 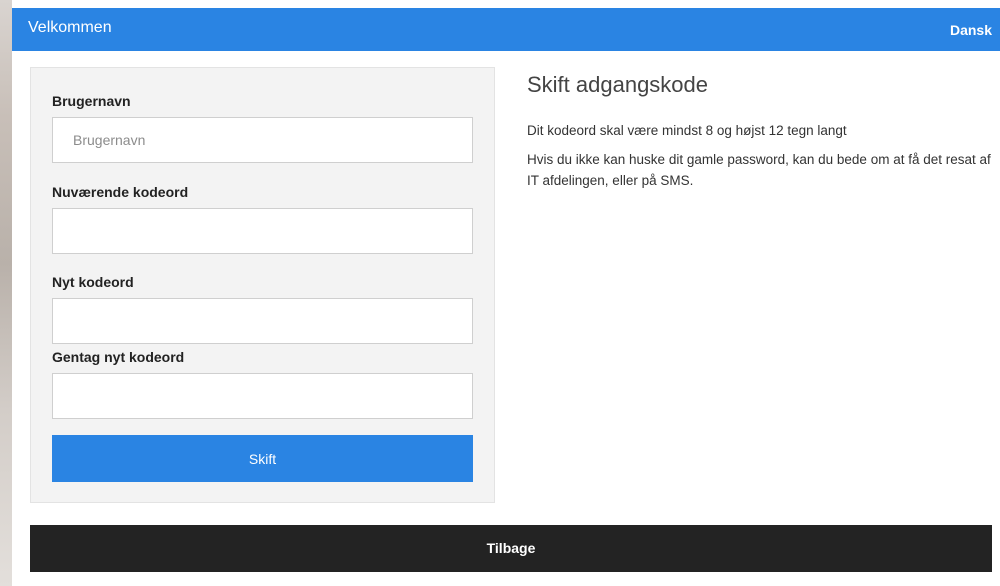 What do you see at coordinates (262, 396) in the screenshot?
I see `repeat-password-input` at bounding box center [262, 396].